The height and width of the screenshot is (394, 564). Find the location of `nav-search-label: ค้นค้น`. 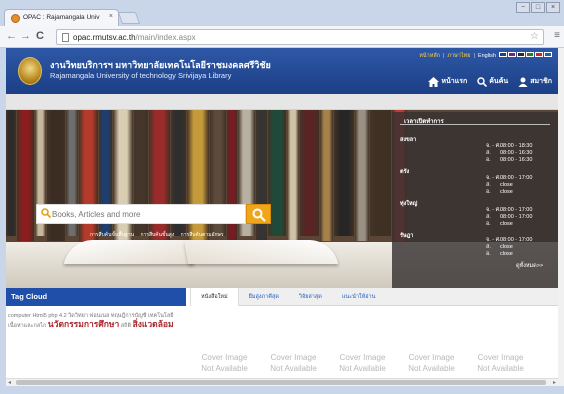

nav-search-label: ค้นค้น is located at coordinates (499, 81).